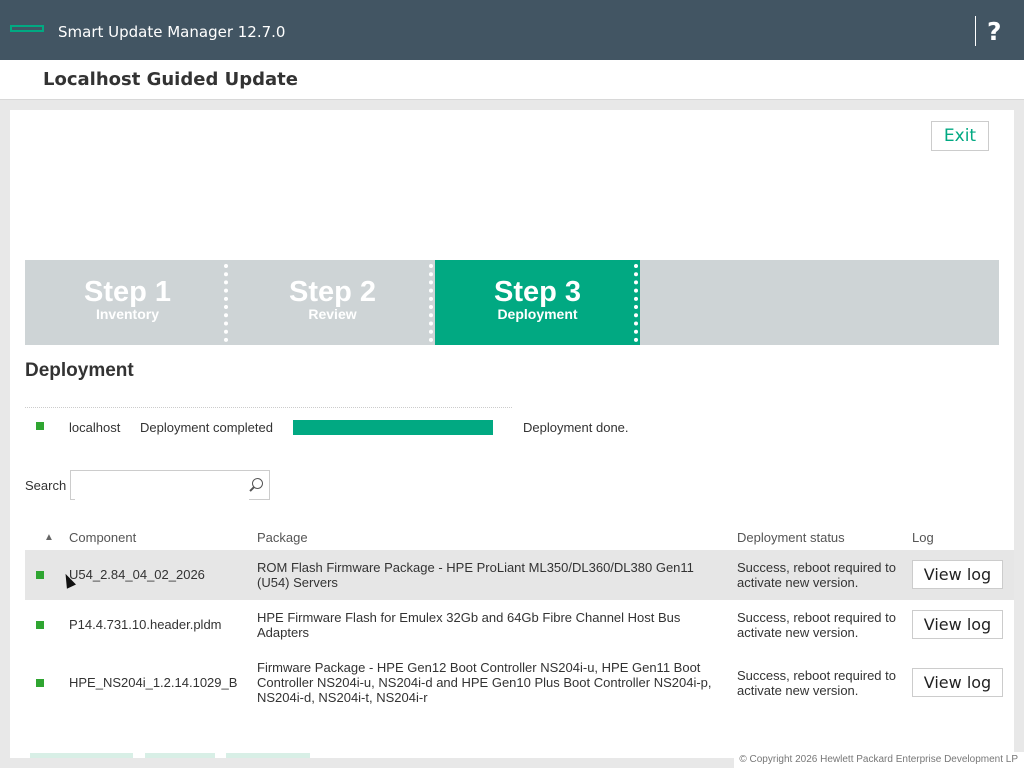  I want to click on hpe-logo-icon, so click(27, 28).